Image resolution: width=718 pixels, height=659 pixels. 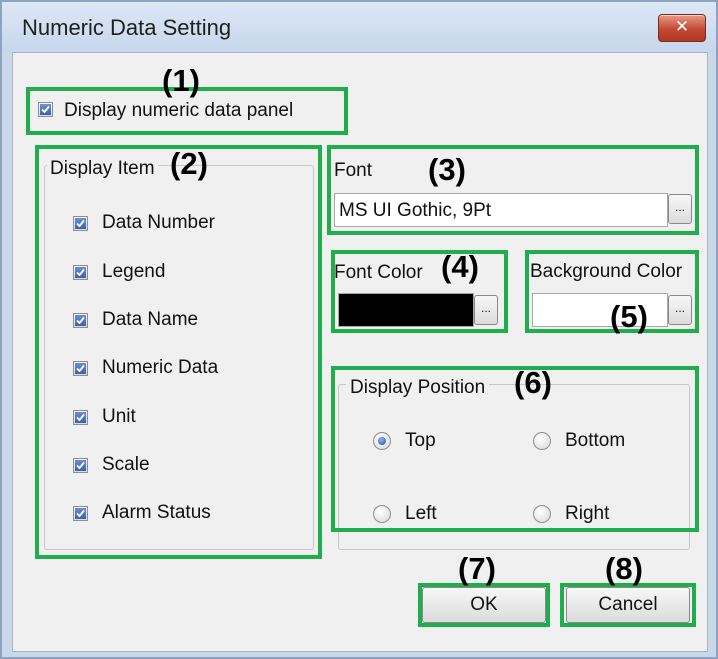 I want to click on display-panel-checkbox, so click(x=45, y=109).